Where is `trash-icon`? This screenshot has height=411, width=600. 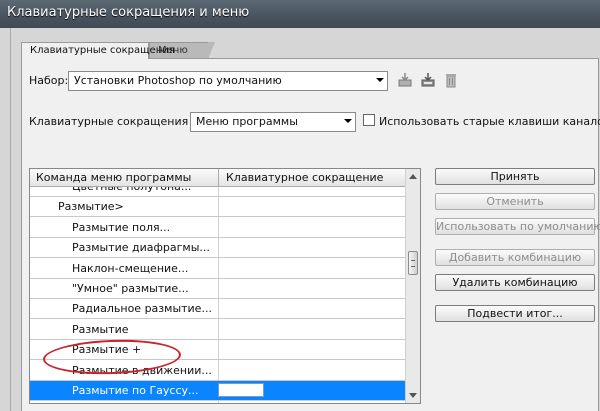 trash-icon is located at coordinates (451, 80).